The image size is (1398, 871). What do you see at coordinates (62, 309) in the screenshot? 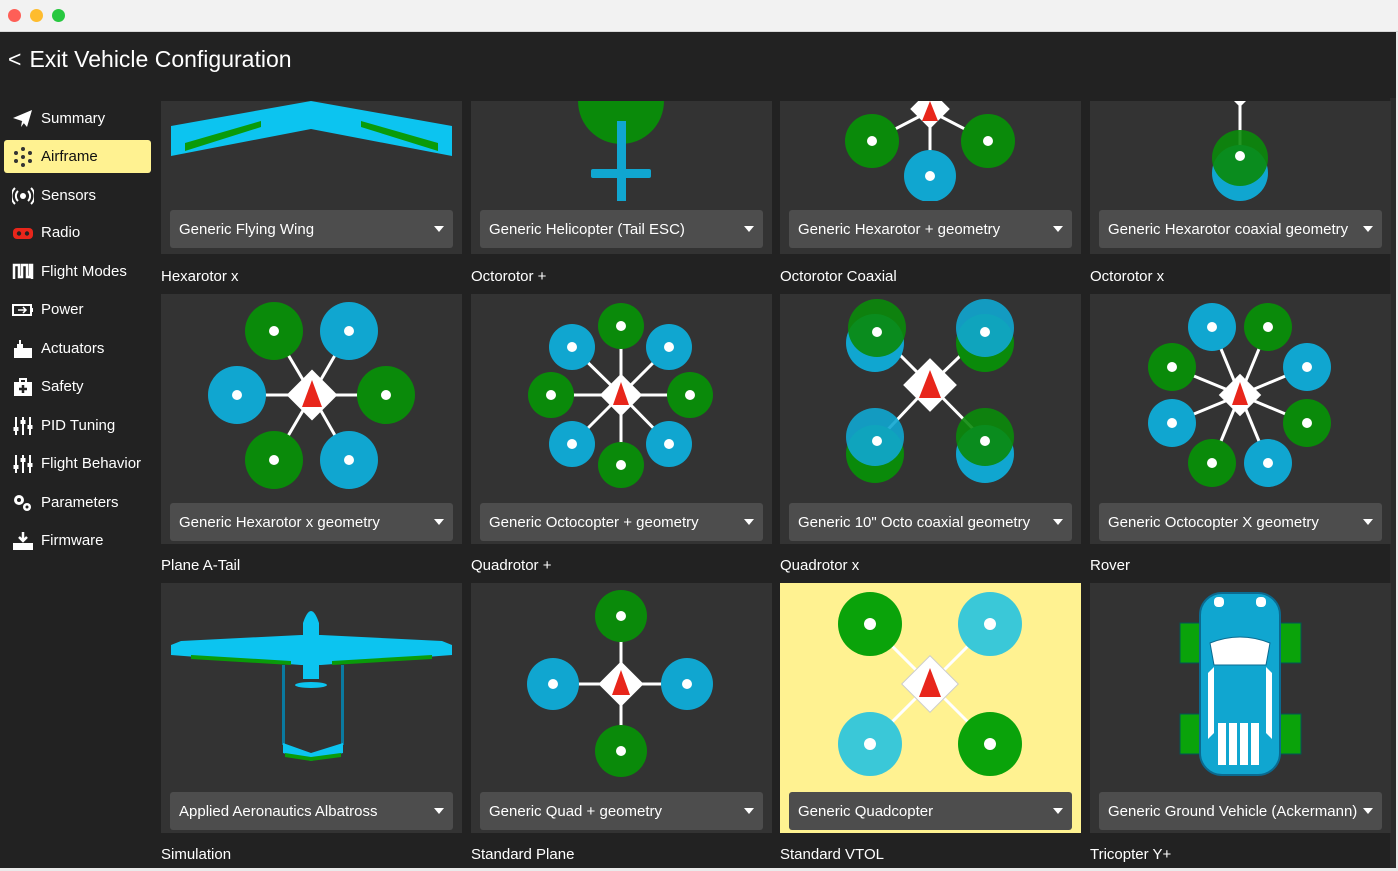
I see `sidebar-item-label: Power` at bounding box center [62, 309].